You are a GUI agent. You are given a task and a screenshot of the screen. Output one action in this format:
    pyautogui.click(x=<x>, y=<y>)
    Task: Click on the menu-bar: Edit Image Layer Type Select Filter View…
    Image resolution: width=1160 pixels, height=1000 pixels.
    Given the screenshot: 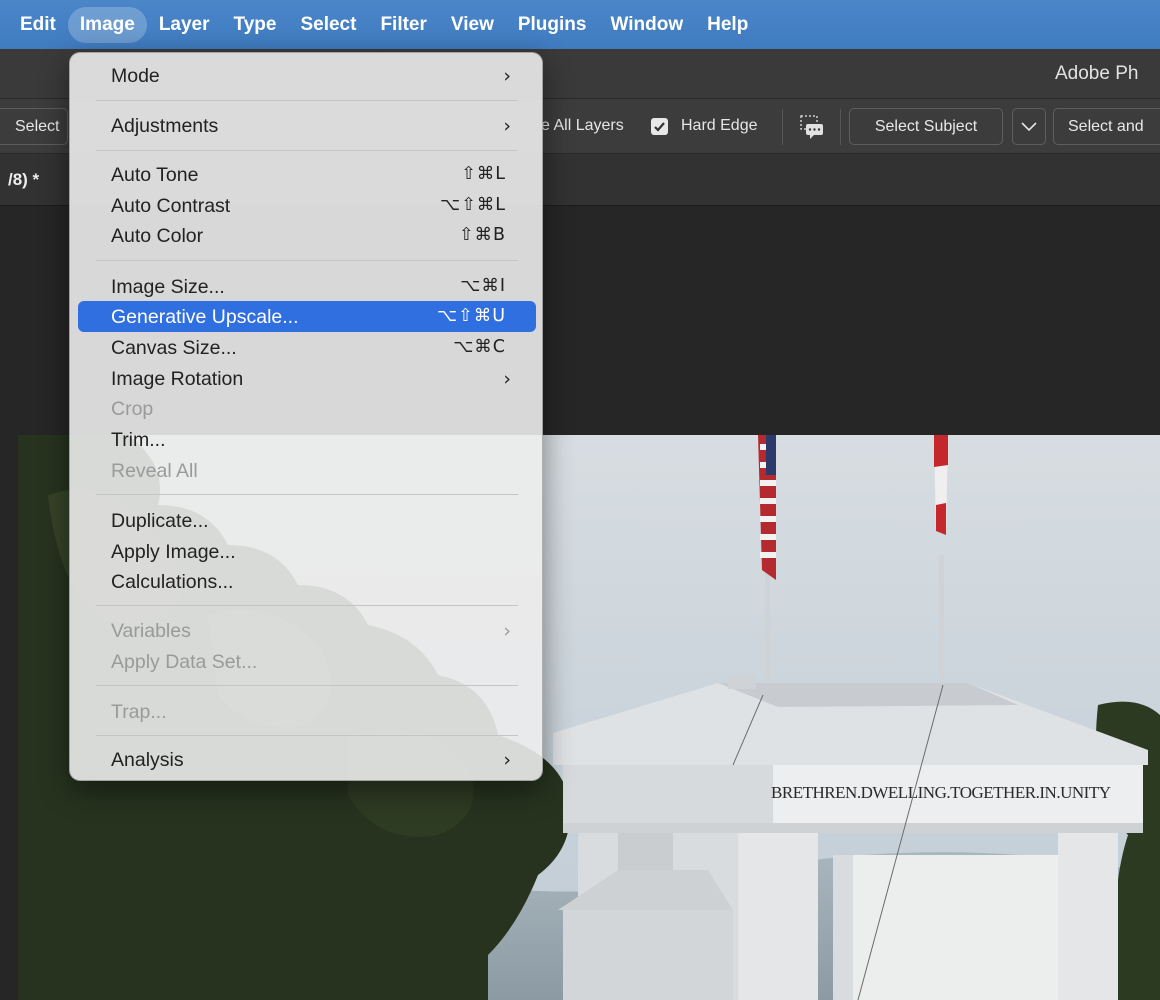 What is the action you would take?
    pyautogui.click(x=580, y=24)
    